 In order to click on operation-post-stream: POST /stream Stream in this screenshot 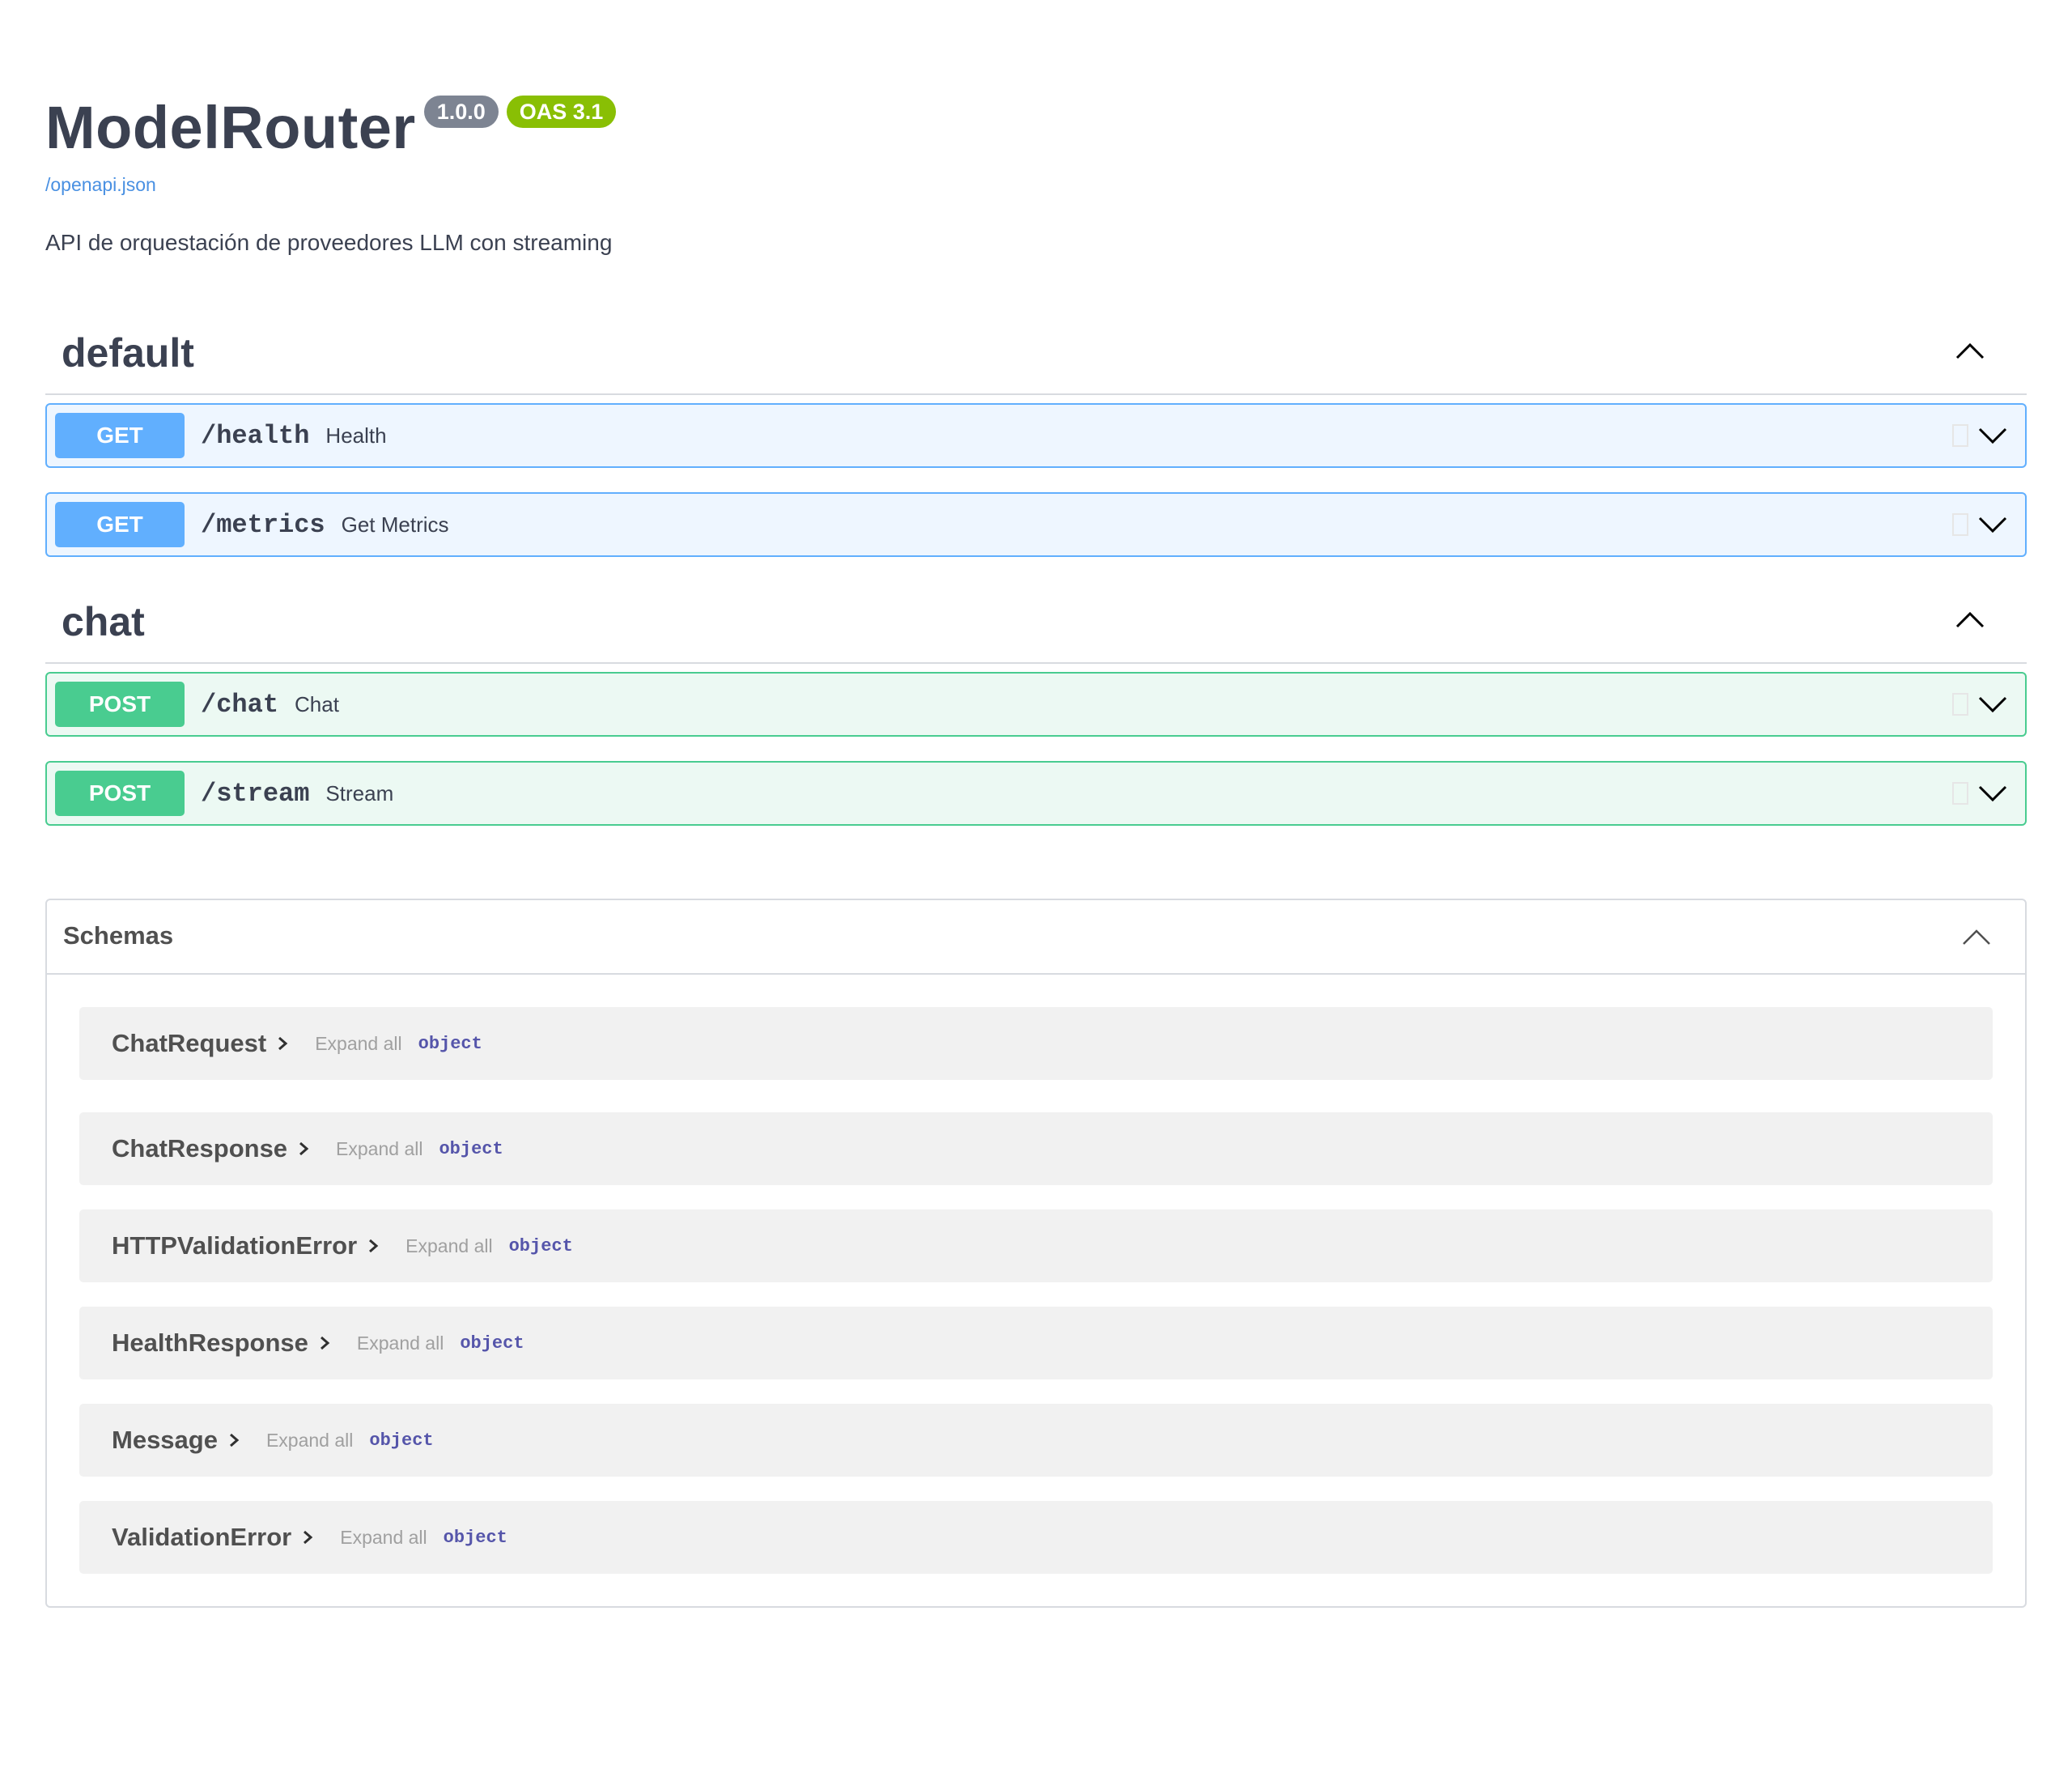, I will do `click(1036, 793)`.